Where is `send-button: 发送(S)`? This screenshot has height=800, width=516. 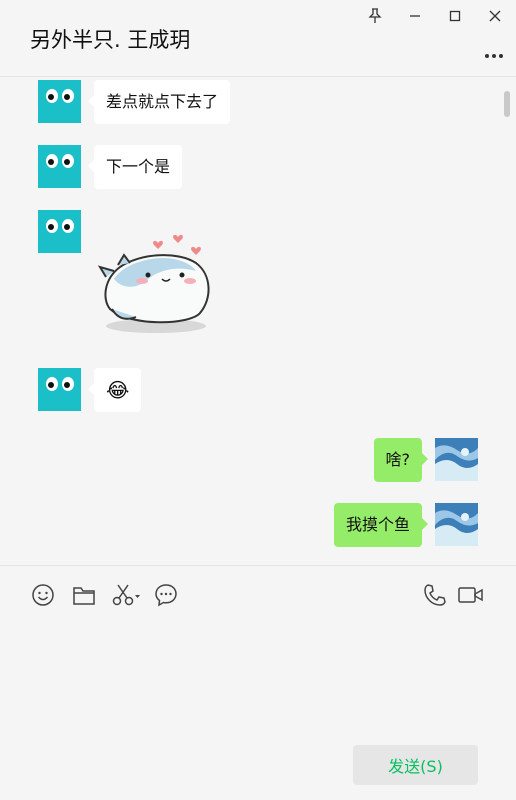 send-button: 发送(S) is located at coordinates (415, 765).